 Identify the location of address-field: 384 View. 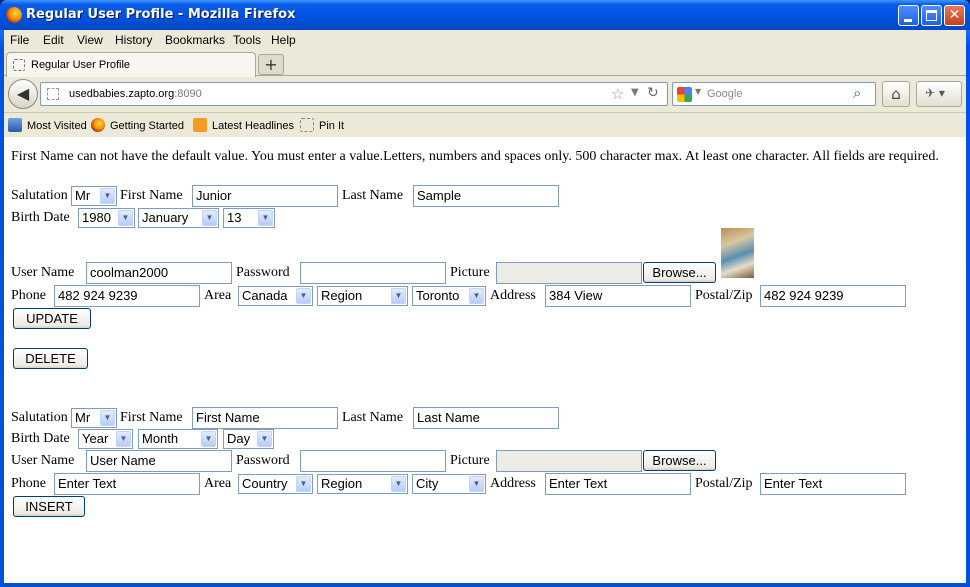
(618, 296).